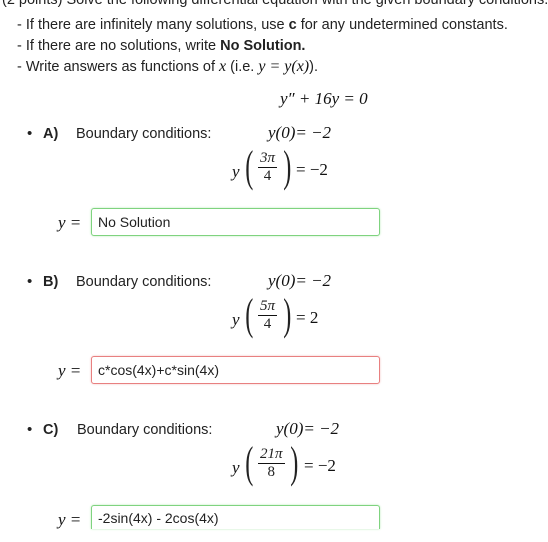 Image resolution: width=548 pixels, height=542 pixels. Describe the element at coordinates (313, 67) in the screenshot. I see `note-text: ).` at that location.